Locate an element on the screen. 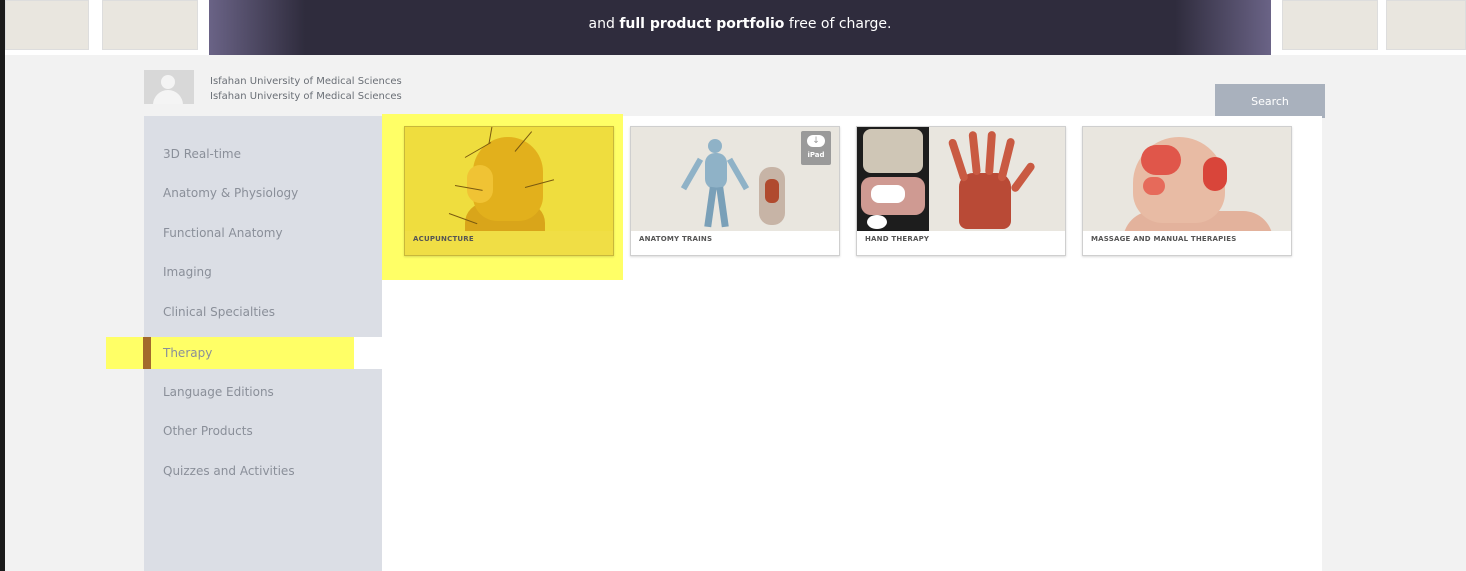 The image size is (1466, 571). product-label: ACUPUNCTURE is located at coordinates (443, 239).